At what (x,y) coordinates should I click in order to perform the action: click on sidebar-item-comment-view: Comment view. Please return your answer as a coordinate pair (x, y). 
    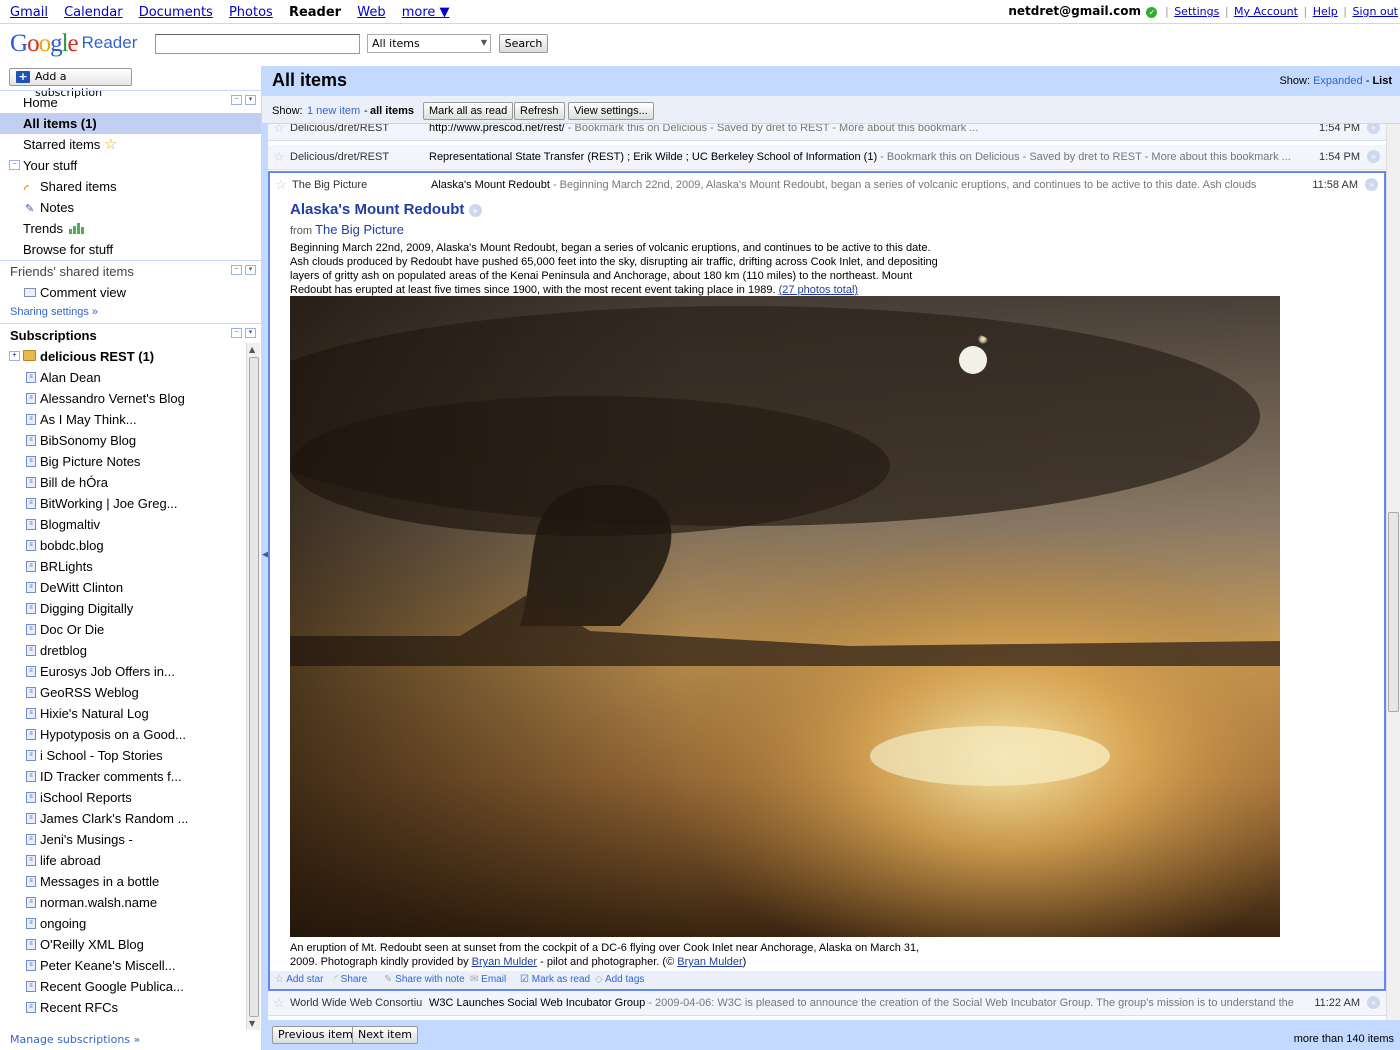
    Looking at the image, I should click on (130, 292).